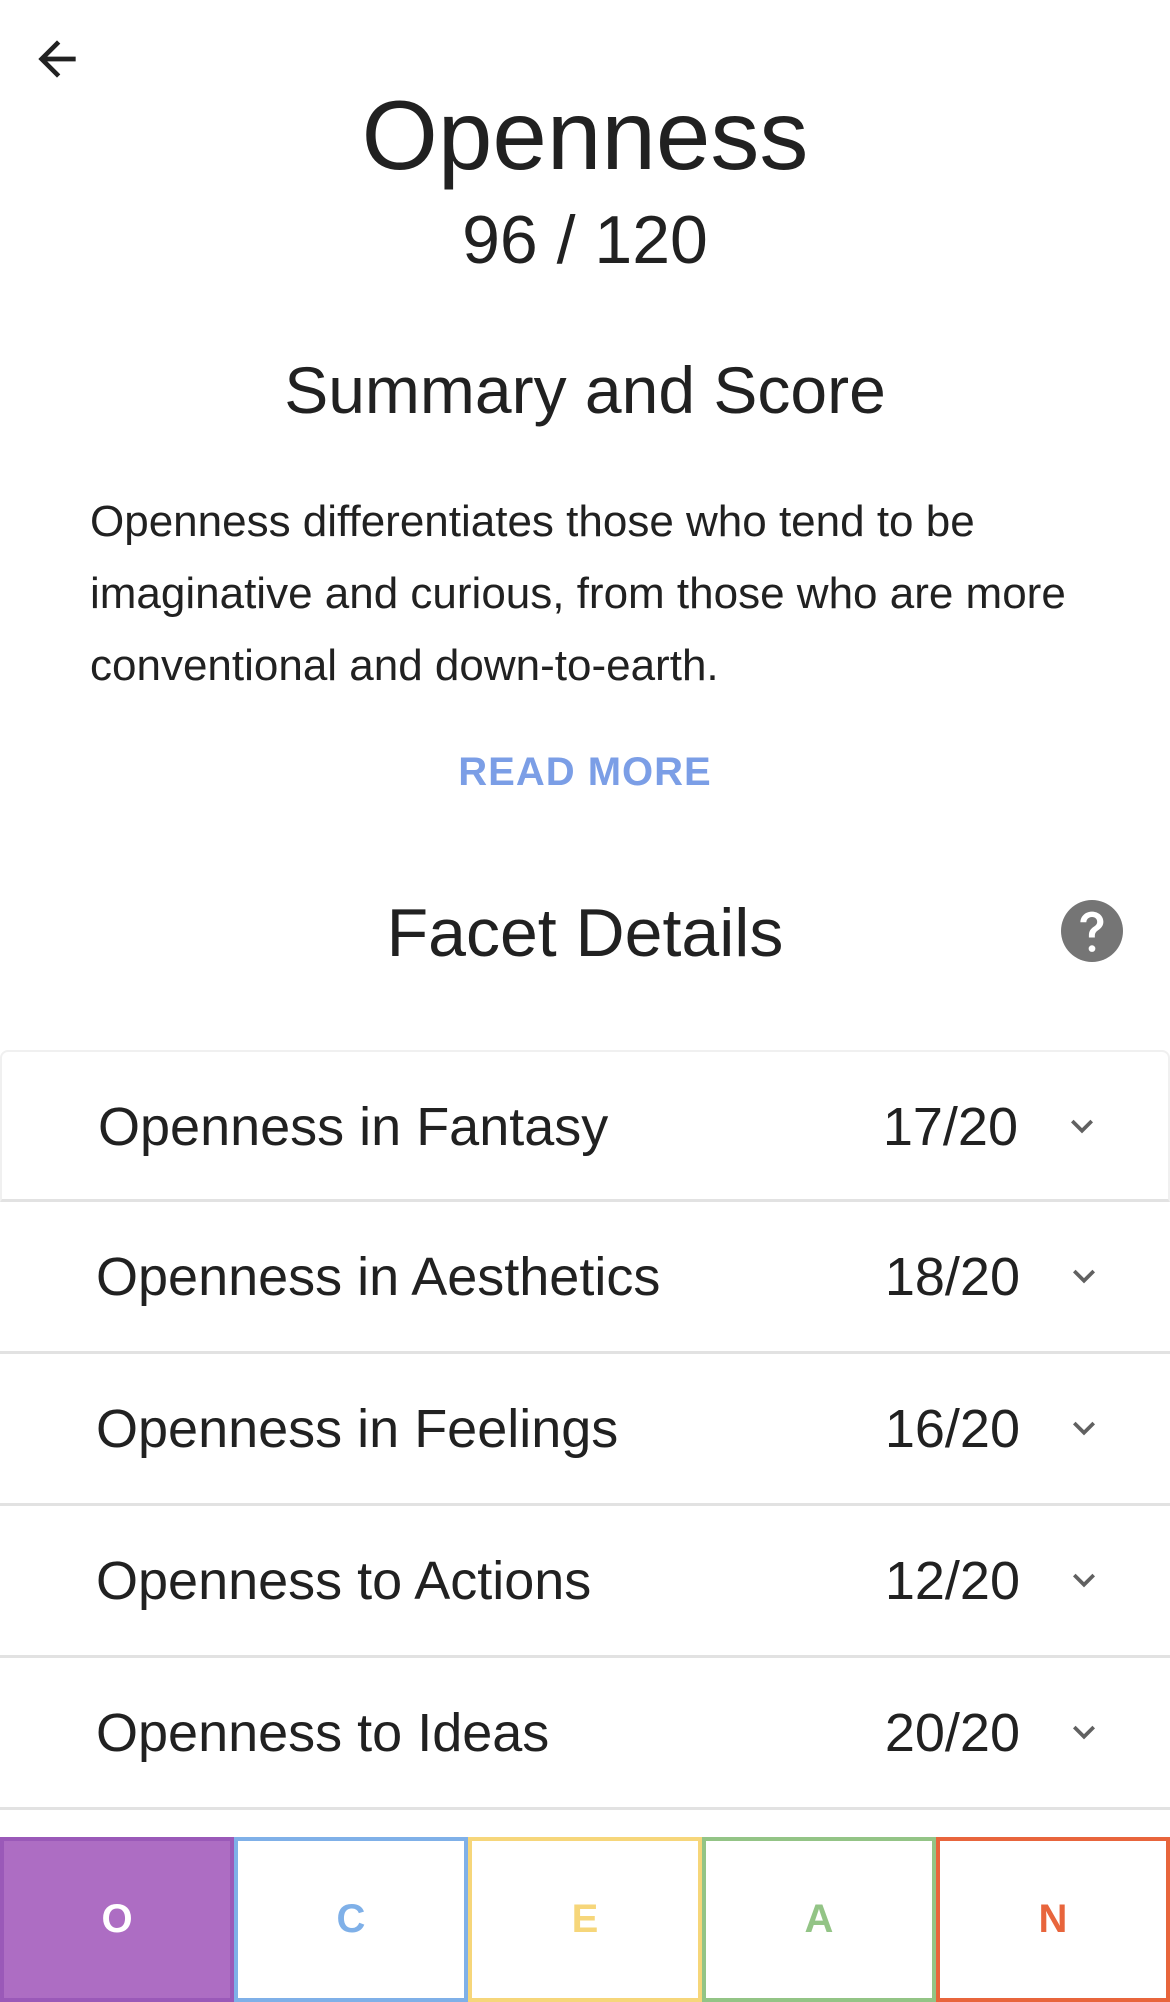  What do you see at coordinates (344, 1581) in the screenshot?
I see `facet-name: Openness to Actions` at bounding box center [344, 1581].